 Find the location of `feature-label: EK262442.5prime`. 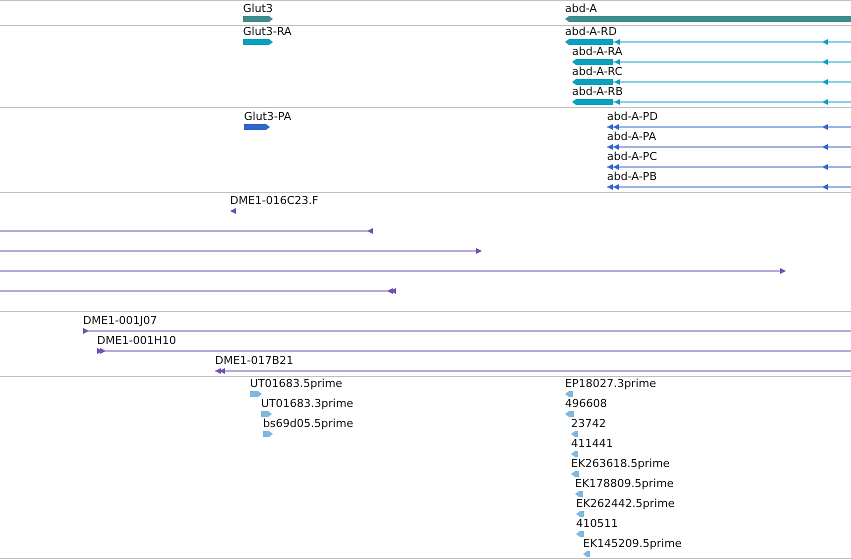

feature-label: EK262442.5prime is located at coordinates (625, 503).